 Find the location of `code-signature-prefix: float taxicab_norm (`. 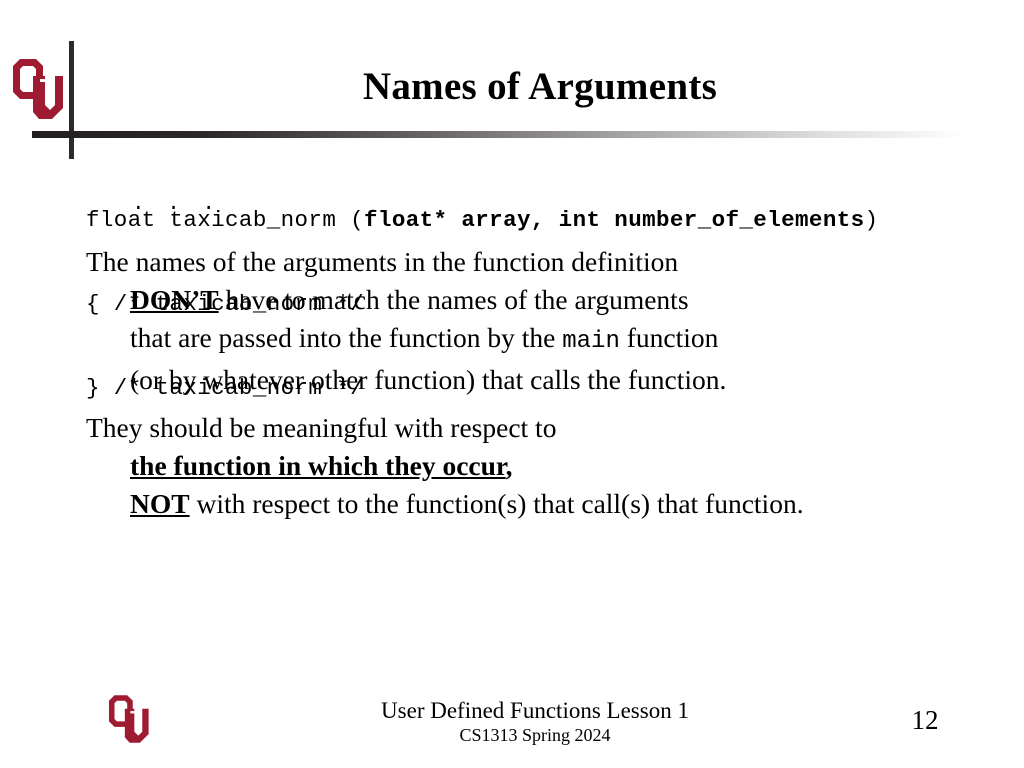

code-signature-prefix: float taxicab_norm ( is located at coordinates (225, 220).